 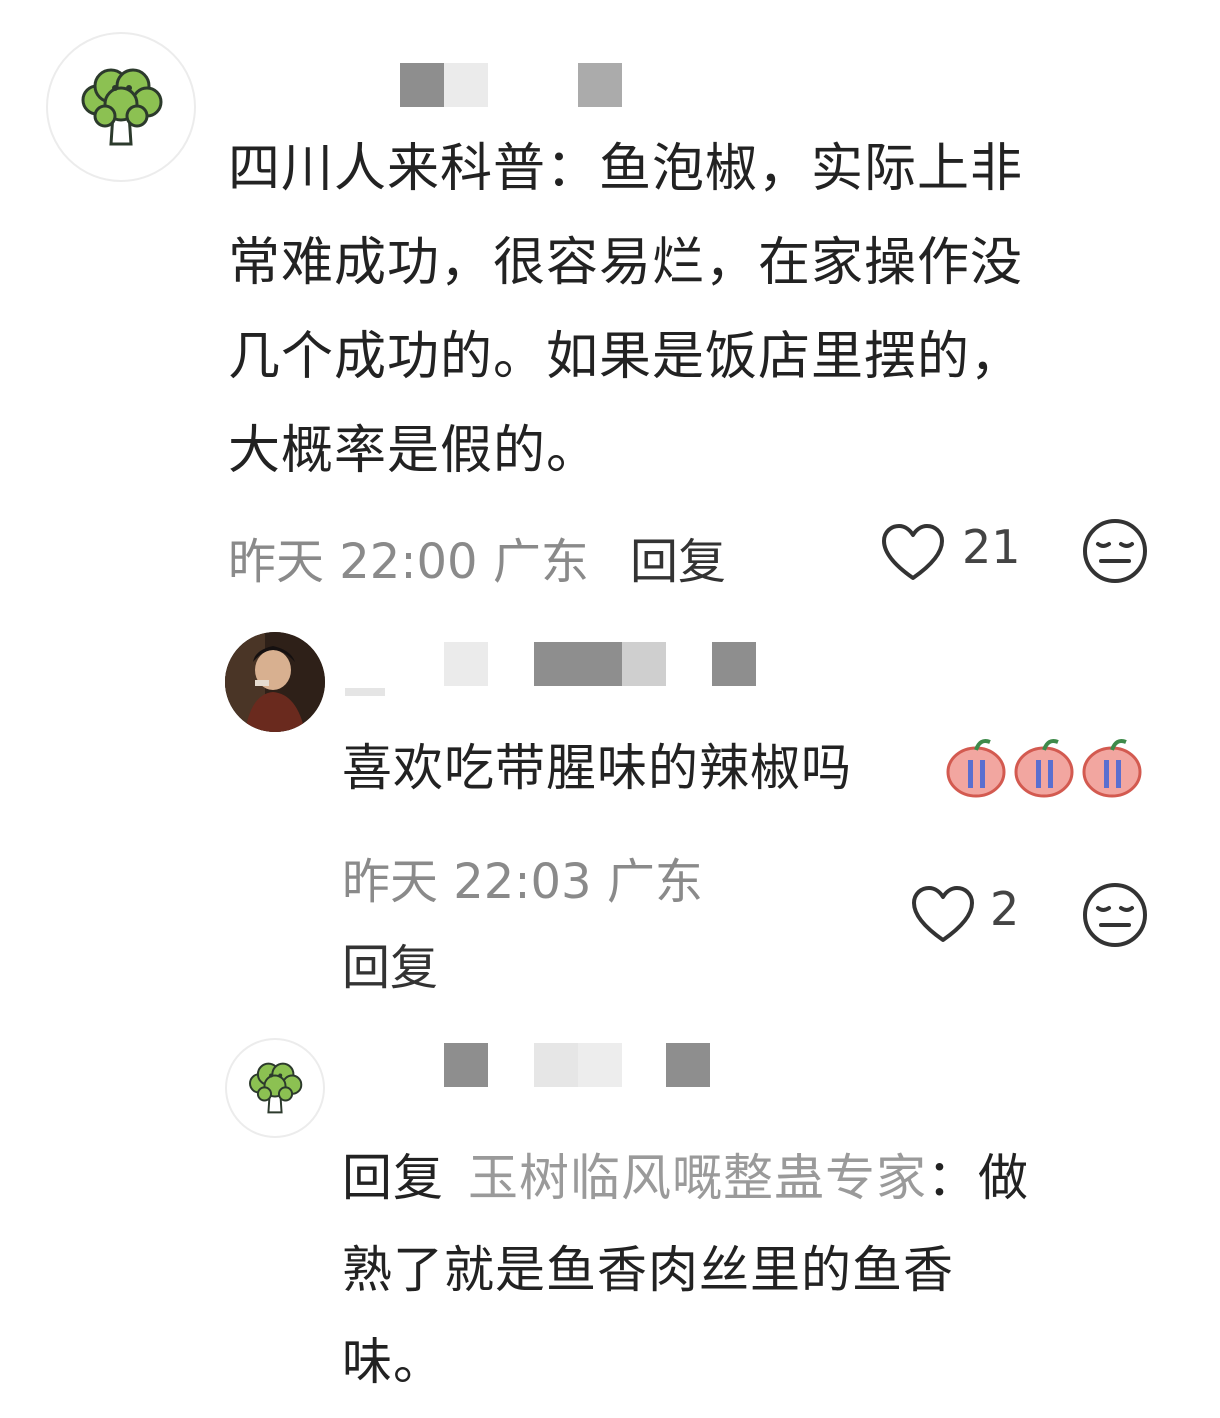 I want to click on comment-line: 四川人来科普：鱼泡椒，实际上非, so click(x=626, y=169).